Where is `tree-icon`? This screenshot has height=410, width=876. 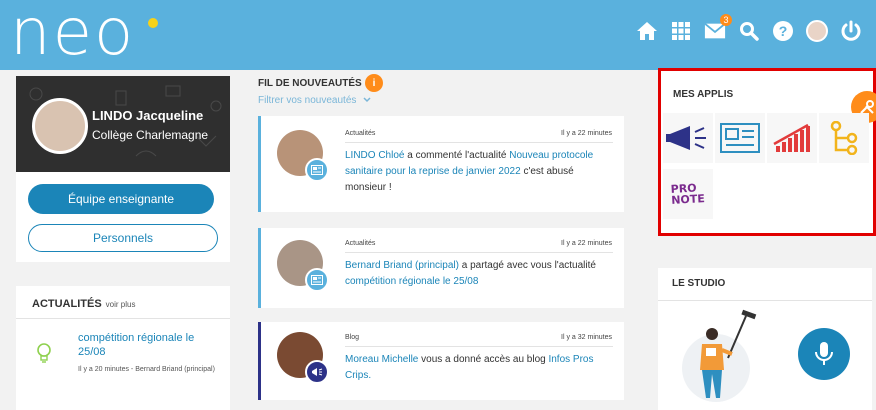 tree-icon is located at coordinates (844, 138).